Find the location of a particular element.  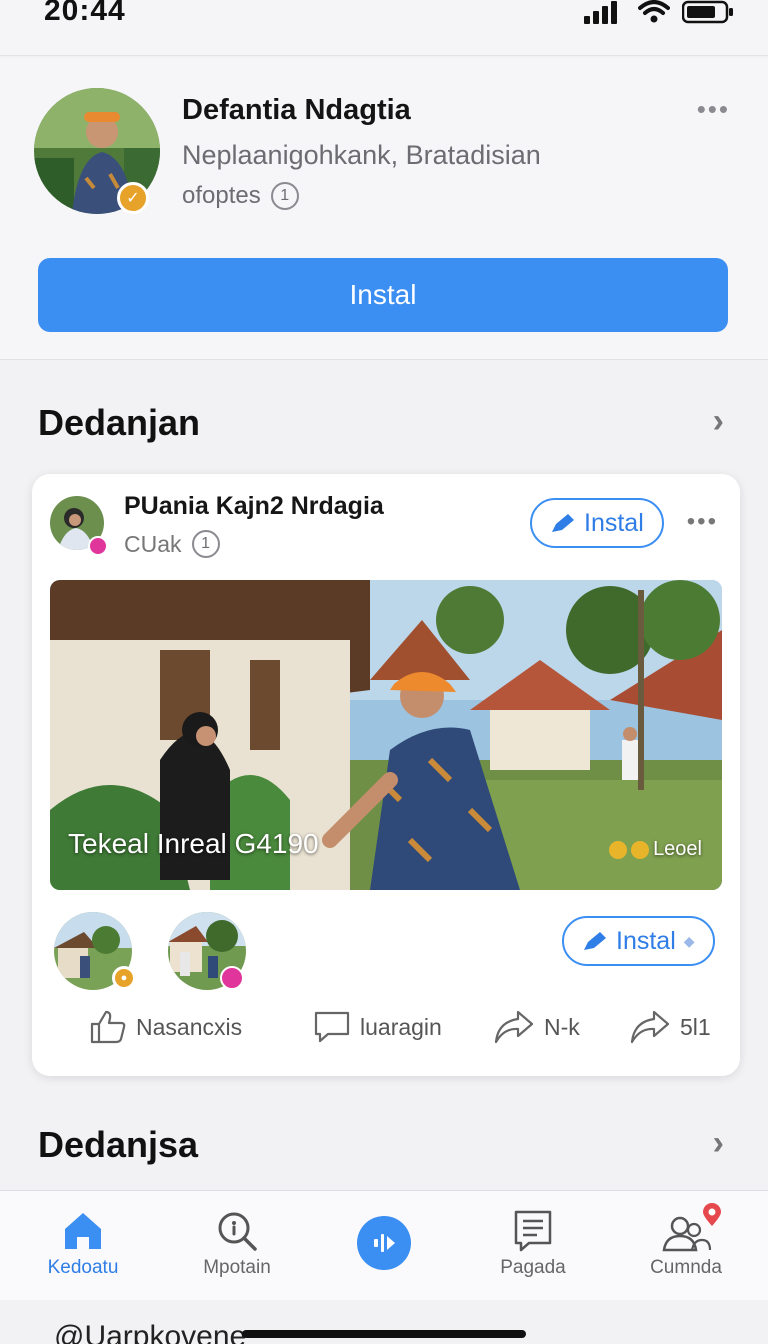

install-pill-label: Instal is located at coordinates (646, 940).